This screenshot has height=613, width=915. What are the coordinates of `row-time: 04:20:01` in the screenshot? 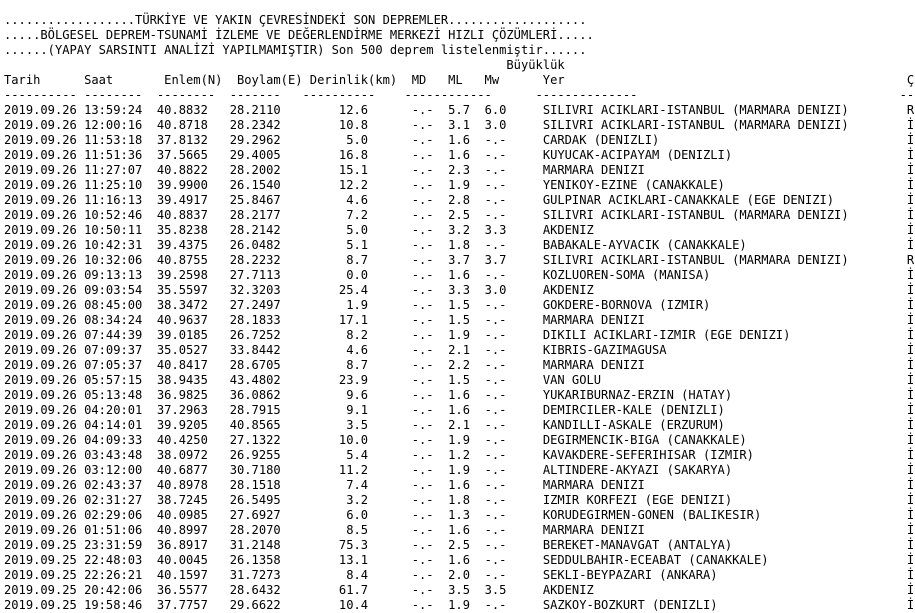 It's located at (120, 410).